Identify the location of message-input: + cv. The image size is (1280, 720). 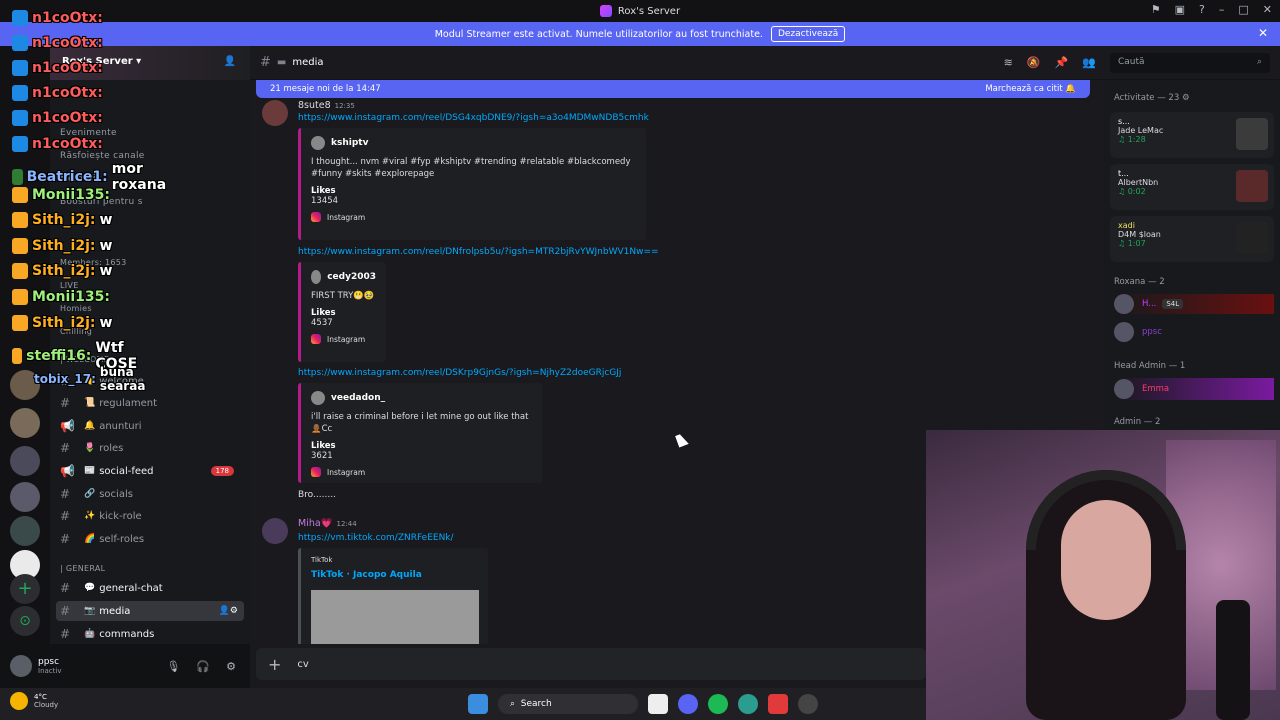
(591, 664).